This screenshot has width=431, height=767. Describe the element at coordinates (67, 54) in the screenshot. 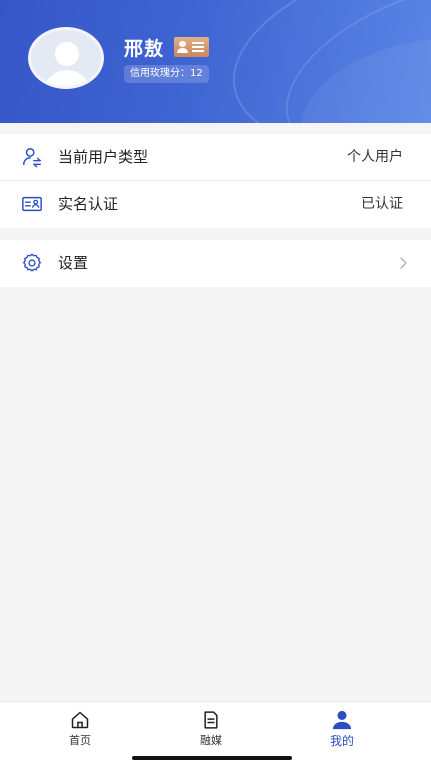

I see `avatar-head` at that location.